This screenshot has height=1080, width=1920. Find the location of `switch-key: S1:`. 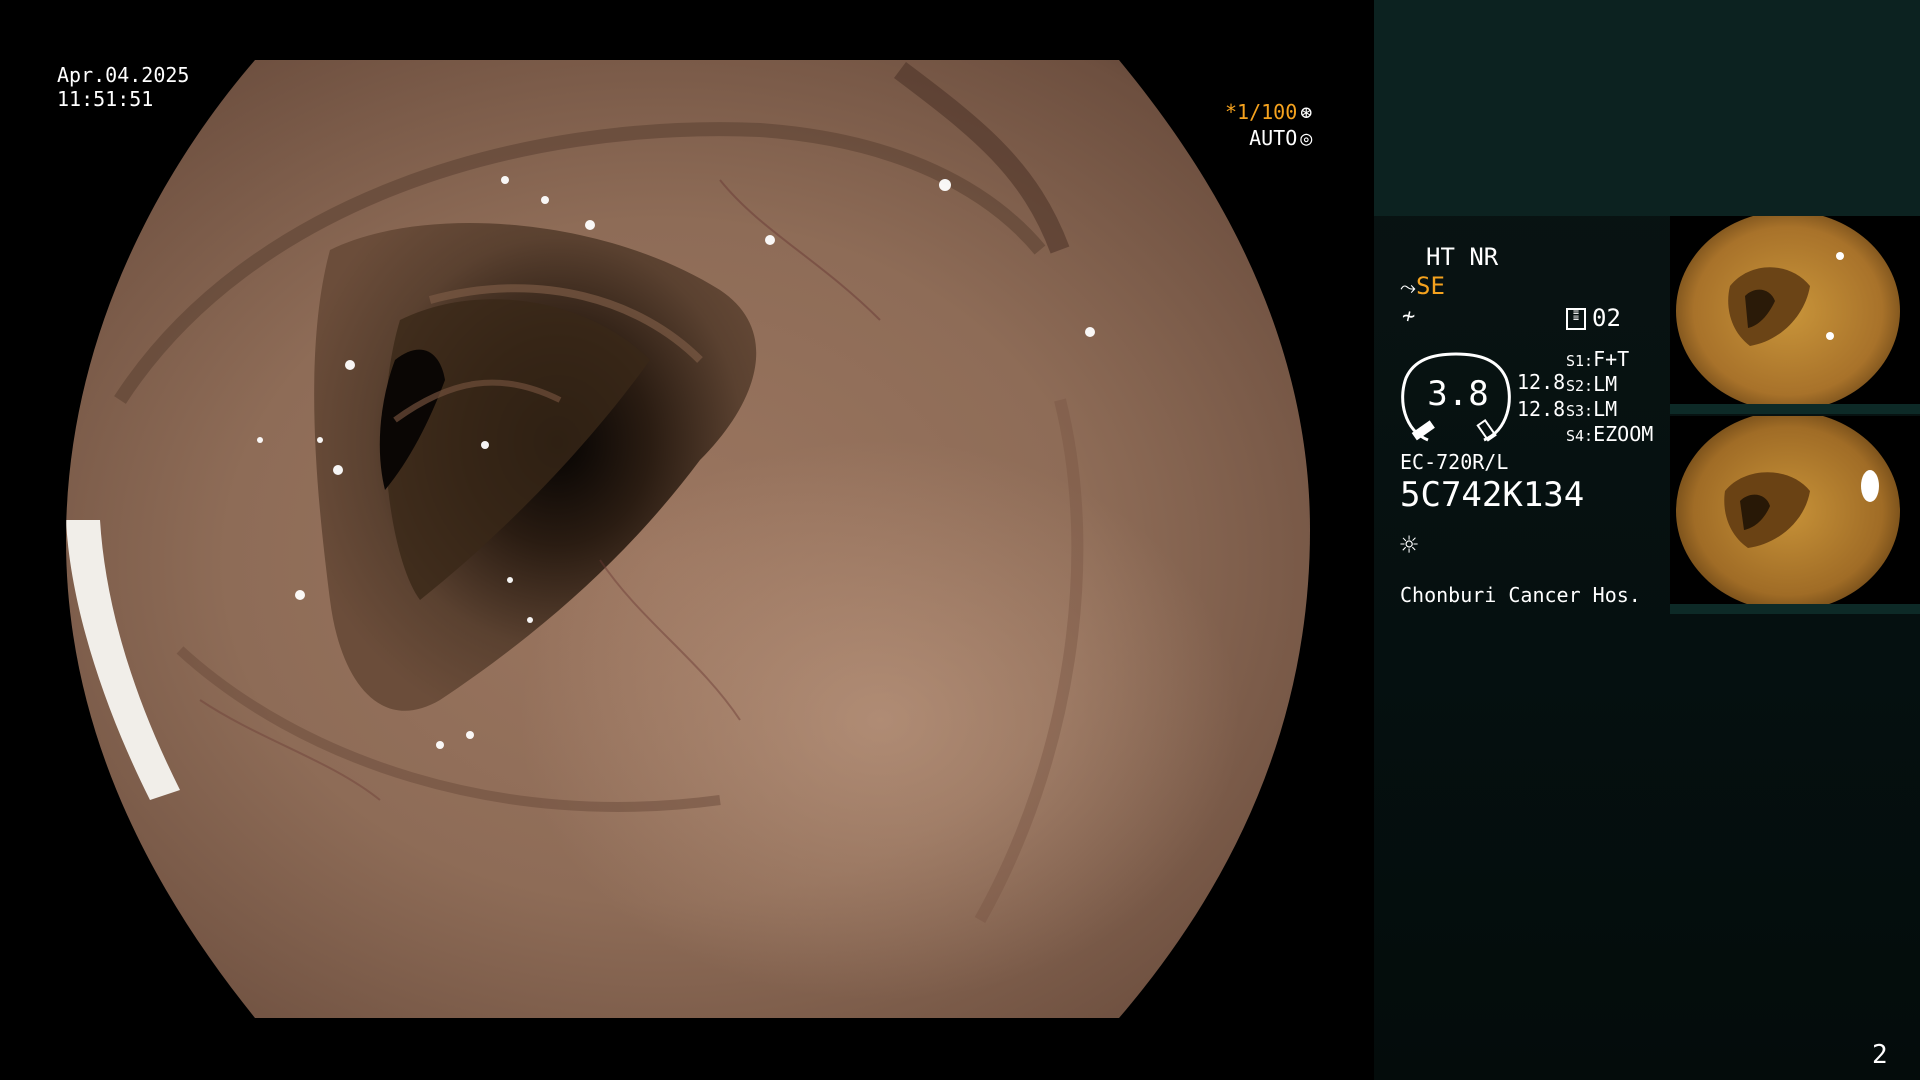

switch-key: S1: is located at coordinates (1580, 361).